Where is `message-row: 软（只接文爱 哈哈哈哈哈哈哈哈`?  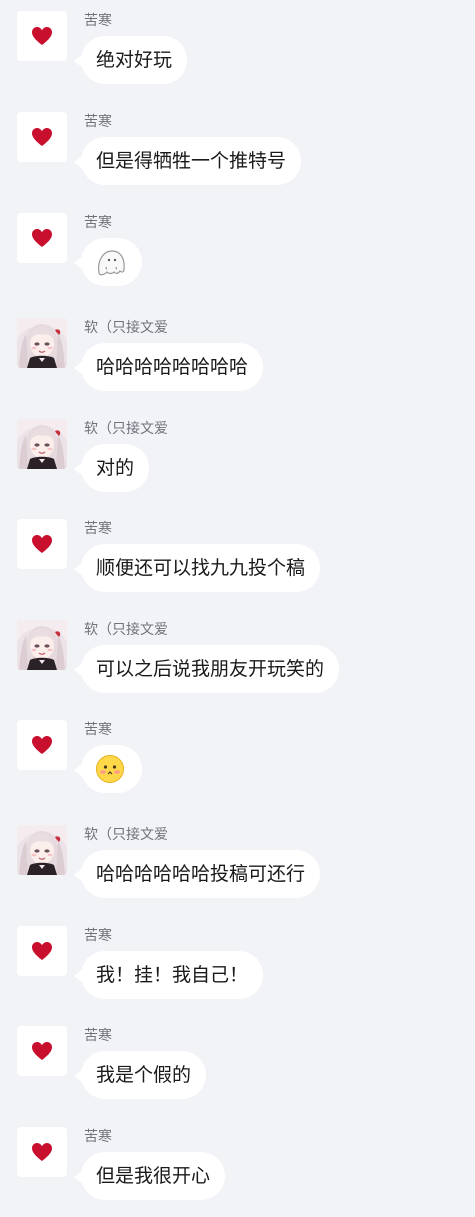 message-row: 软（只接文爱 哈哈哈哈哈哈哈哈 is located at coordinates (237, 358).